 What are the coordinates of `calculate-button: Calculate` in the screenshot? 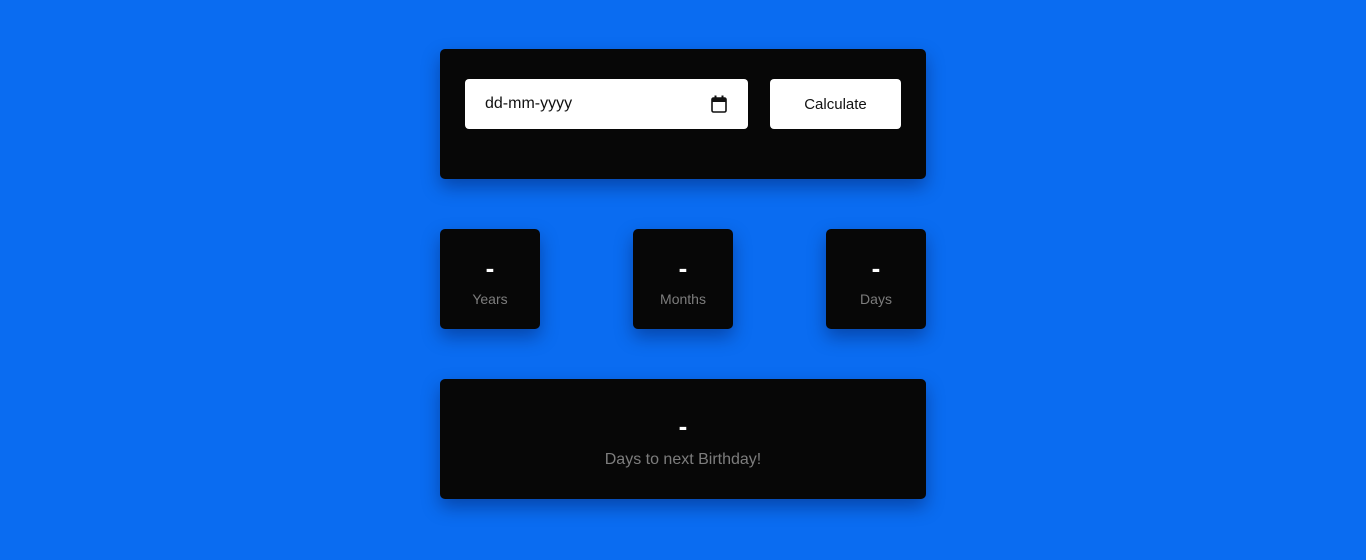 It's located at (835, 104).